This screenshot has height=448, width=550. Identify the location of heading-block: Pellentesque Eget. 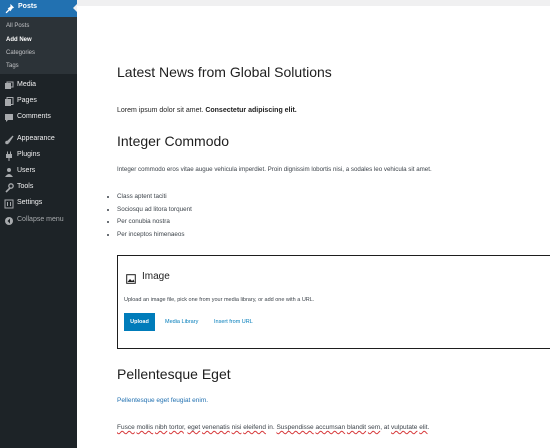
(174, 374).